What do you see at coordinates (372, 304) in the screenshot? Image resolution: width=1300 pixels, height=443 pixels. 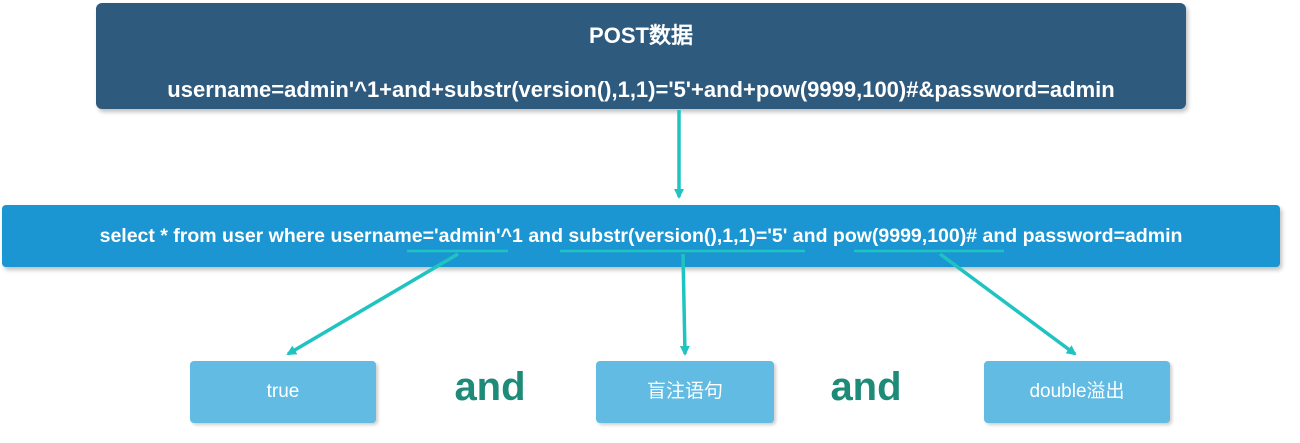 I see `arrow-to-true` at bounding box center [372, 304].